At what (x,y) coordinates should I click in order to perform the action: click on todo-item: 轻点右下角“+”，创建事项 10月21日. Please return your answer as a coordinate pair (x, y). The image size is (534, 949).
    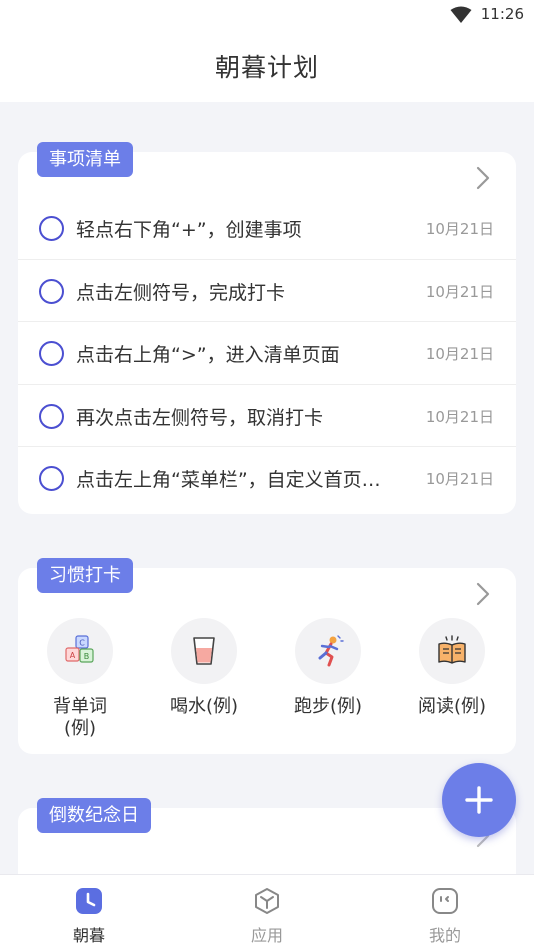
    Looking at the image, I should click on (267, 228).